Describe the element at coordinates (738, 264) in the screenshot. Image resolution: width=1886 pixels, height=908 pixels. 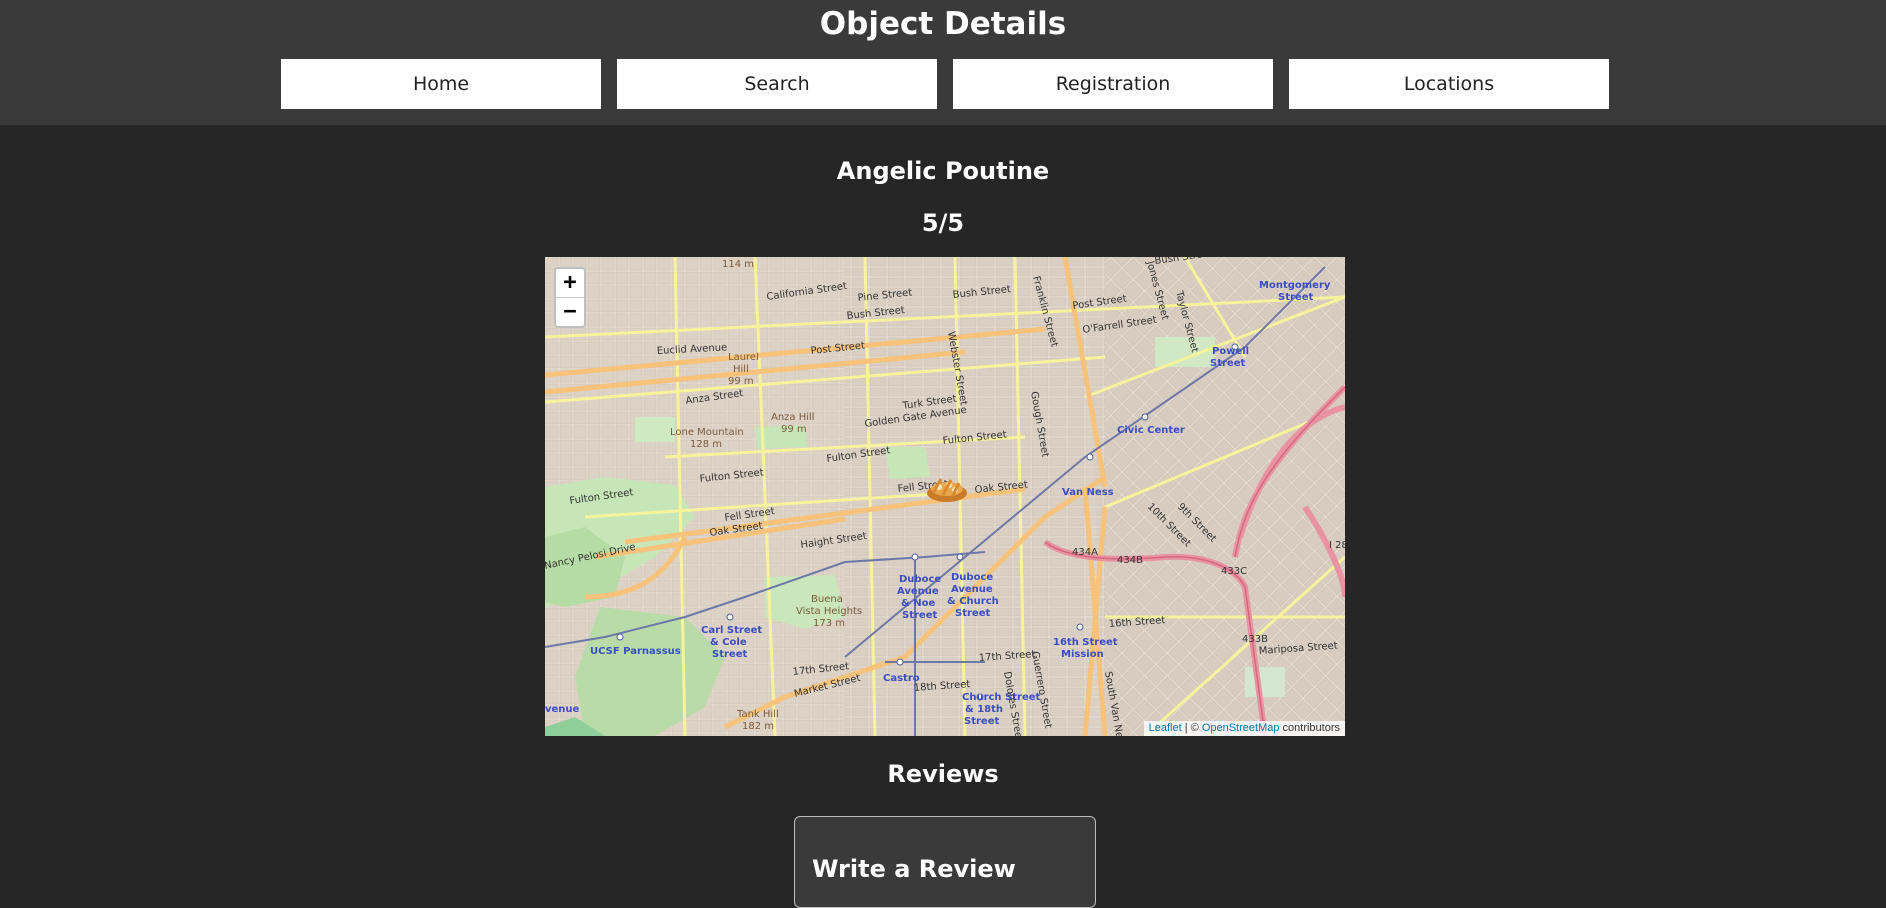
I see `svg-text: 114 m` at that location.